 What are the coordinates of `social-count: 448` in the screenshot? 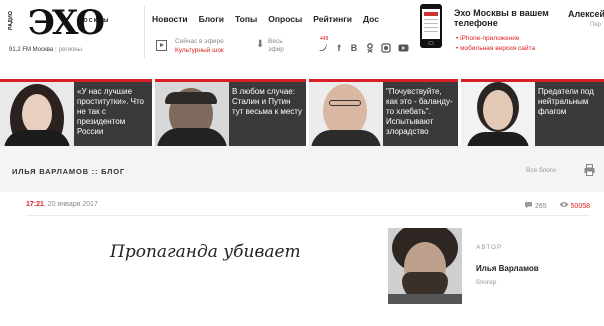 It's located at (324, 39).